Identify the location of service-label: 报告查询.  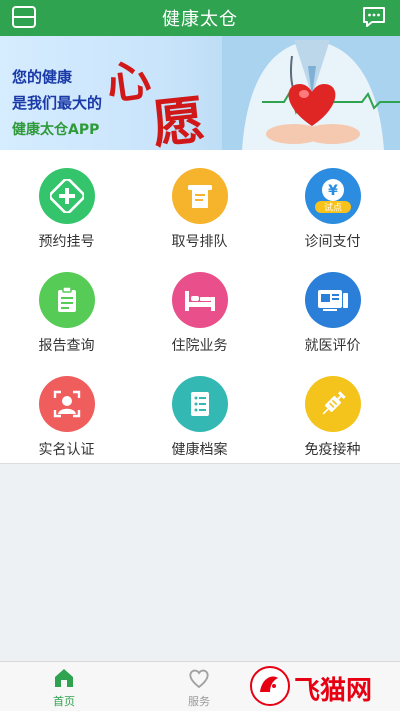
(66, 346).